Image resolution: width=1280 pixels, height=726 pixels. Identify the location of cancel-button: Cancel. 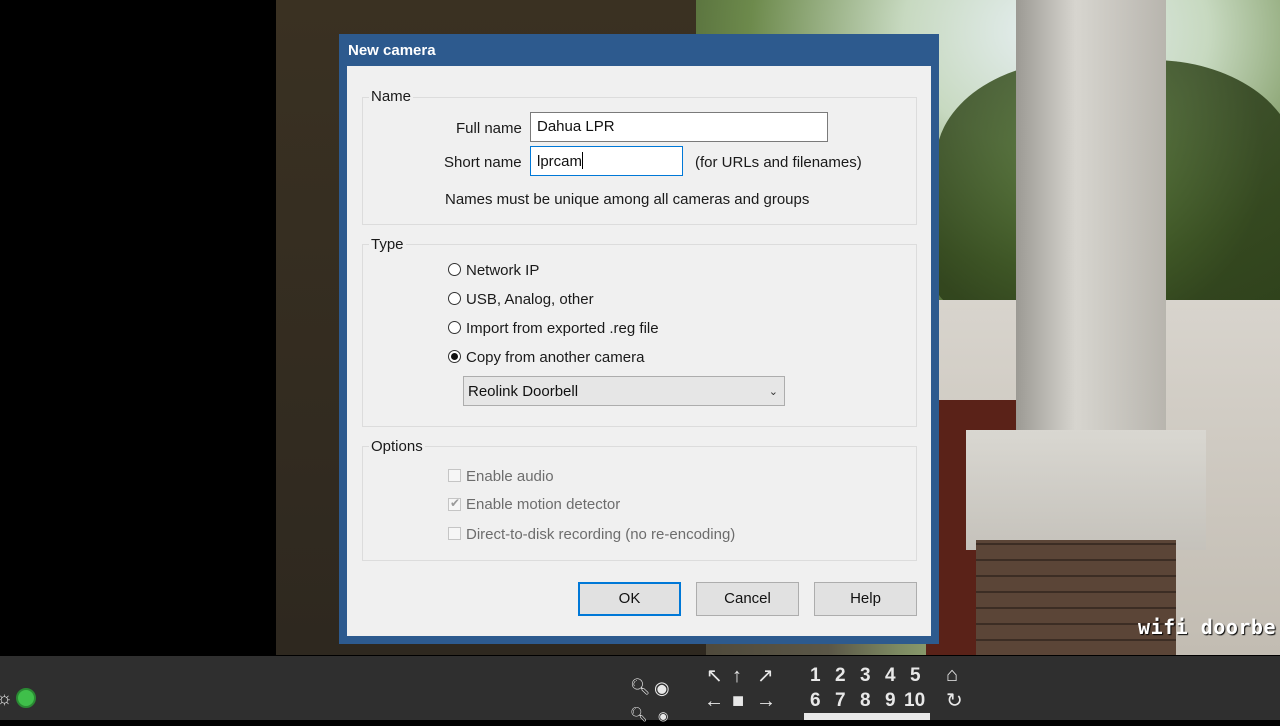
(747, 599).